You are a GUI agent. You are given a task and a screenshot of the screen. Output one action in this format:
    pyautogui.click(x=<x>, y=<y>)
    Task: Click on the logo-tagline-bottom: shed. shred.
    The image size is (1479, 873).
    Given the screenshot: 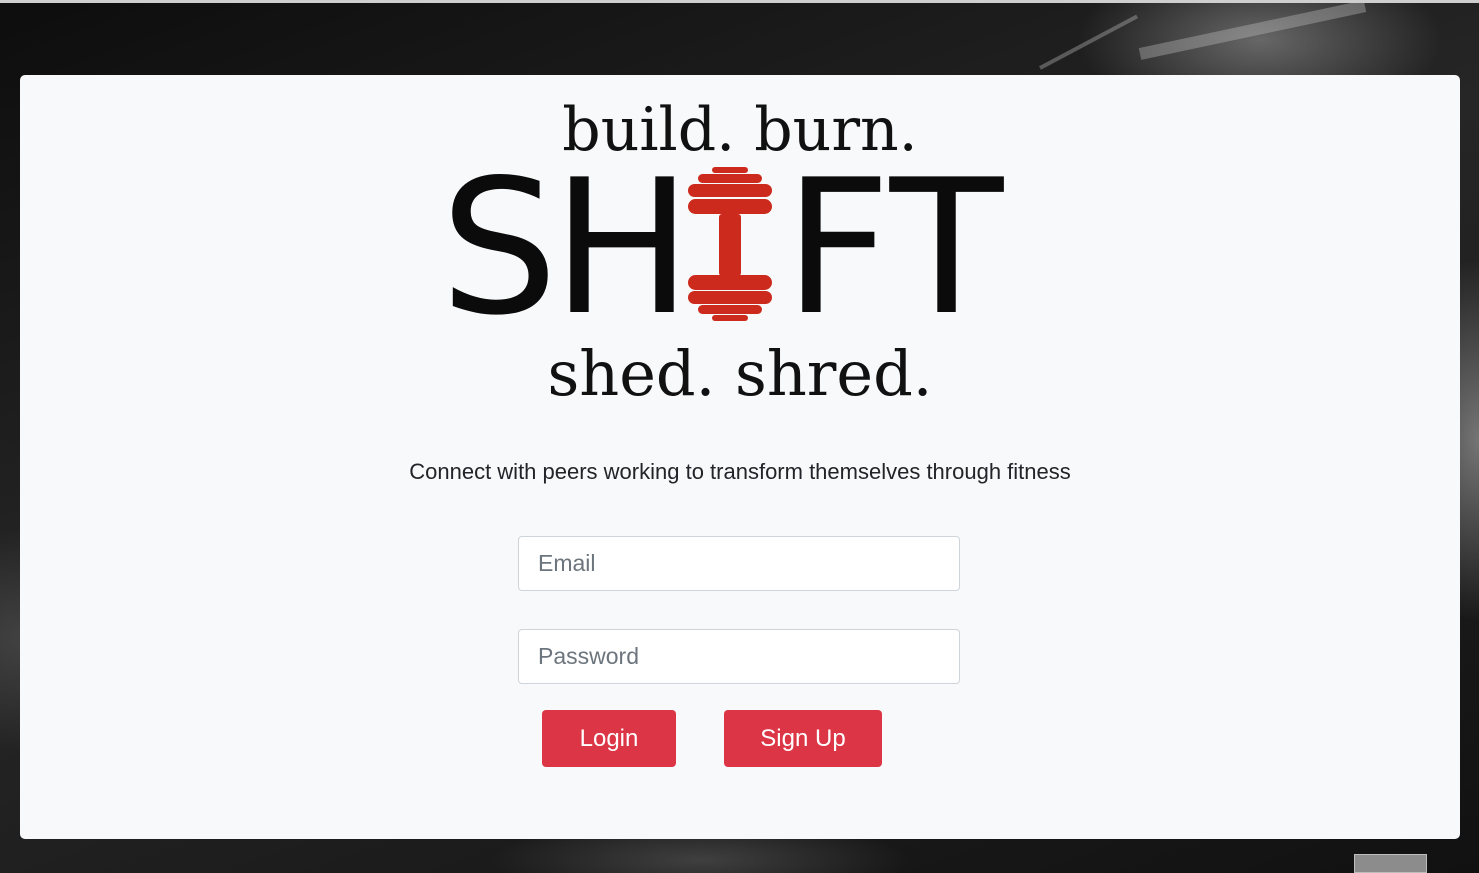 What is the action you would take?
    pyautogui.click(x=740, y=373)
    